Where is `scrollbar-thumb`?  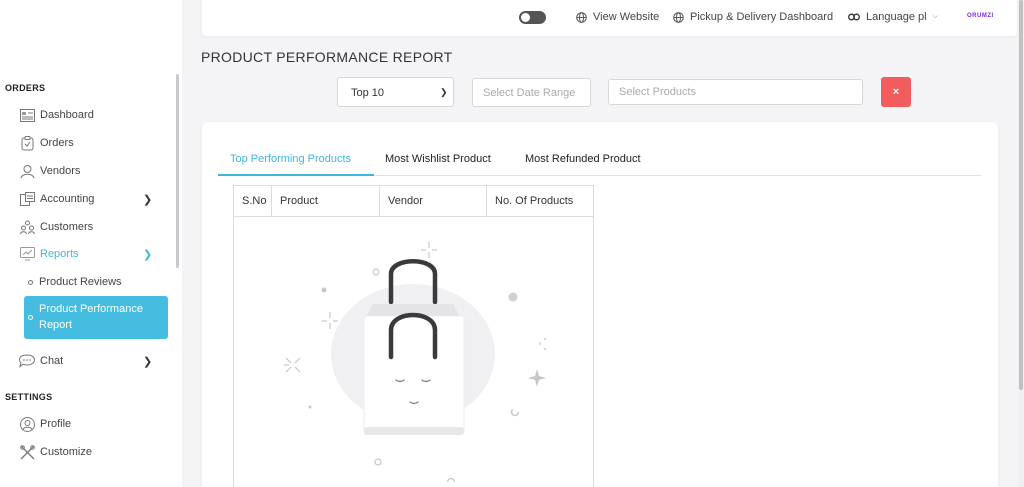
scrollbar-thumb is located at coordinates (1021, 195).